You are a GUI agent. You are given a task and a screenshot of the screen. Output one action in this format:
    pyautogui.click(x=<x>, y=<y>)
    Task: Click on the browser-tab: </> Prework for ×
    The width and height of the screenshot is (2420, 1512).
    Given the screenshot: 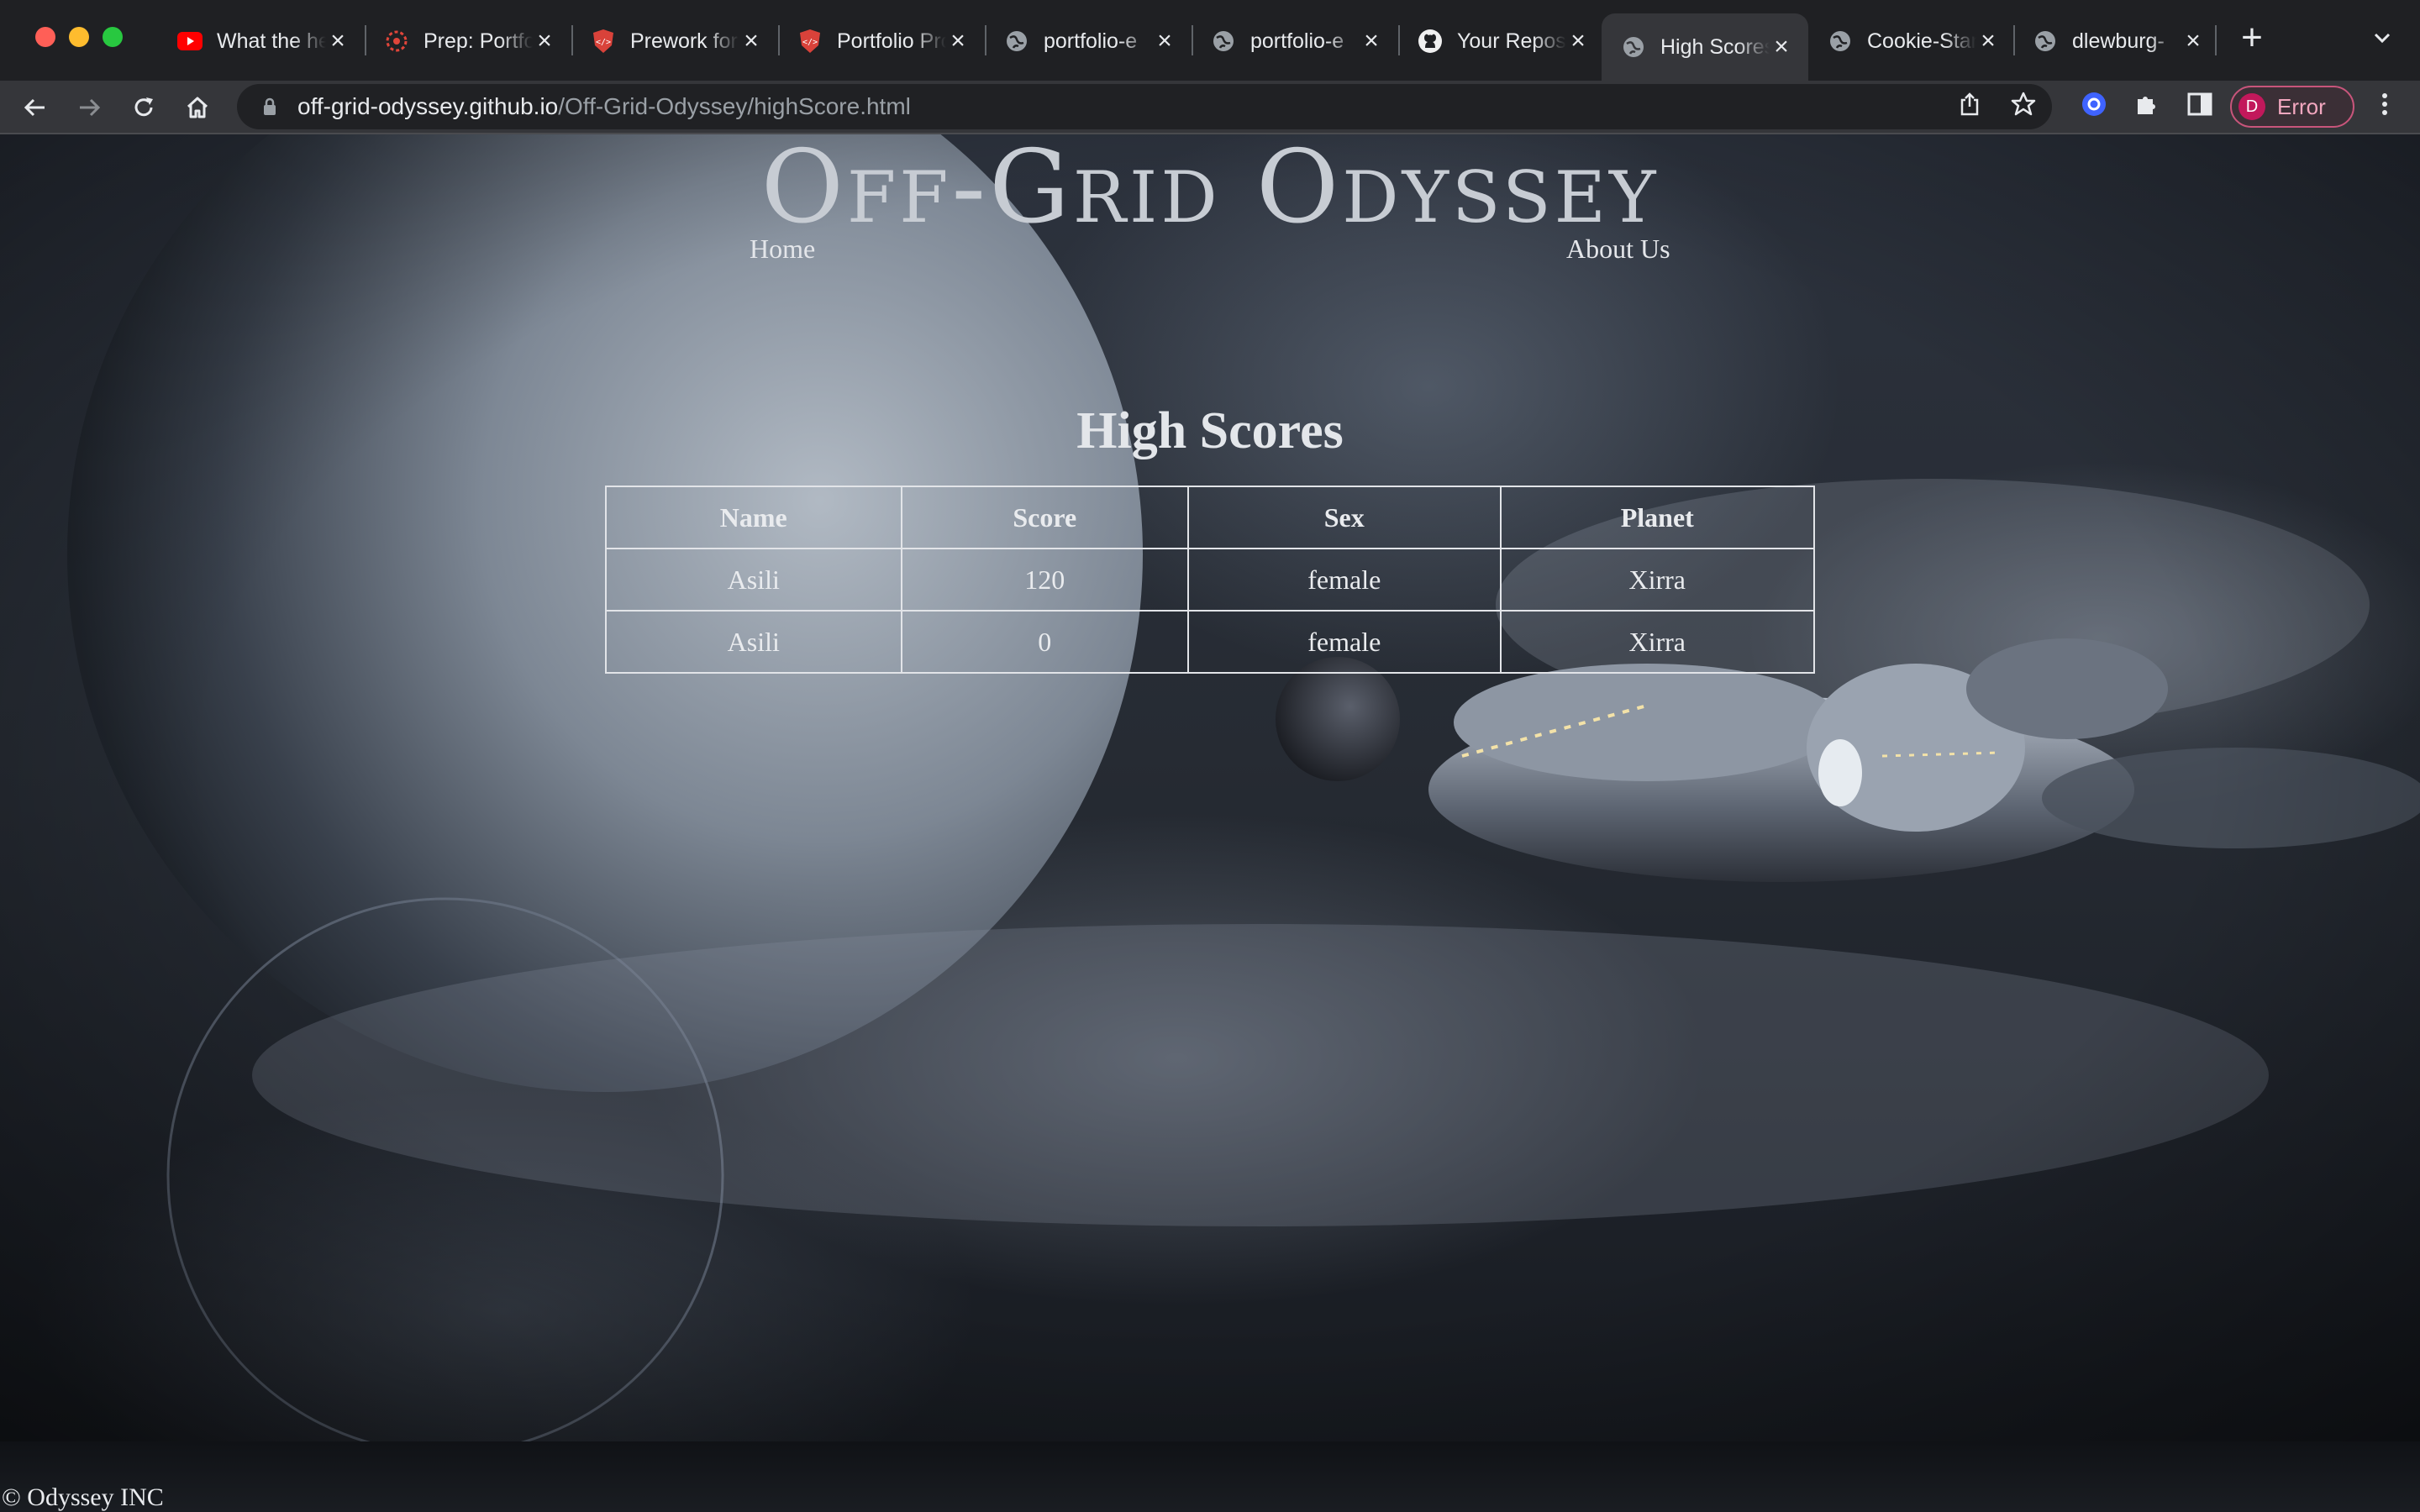 What is the action you would take?
    pyautogui.click(x=674, y=41)
    